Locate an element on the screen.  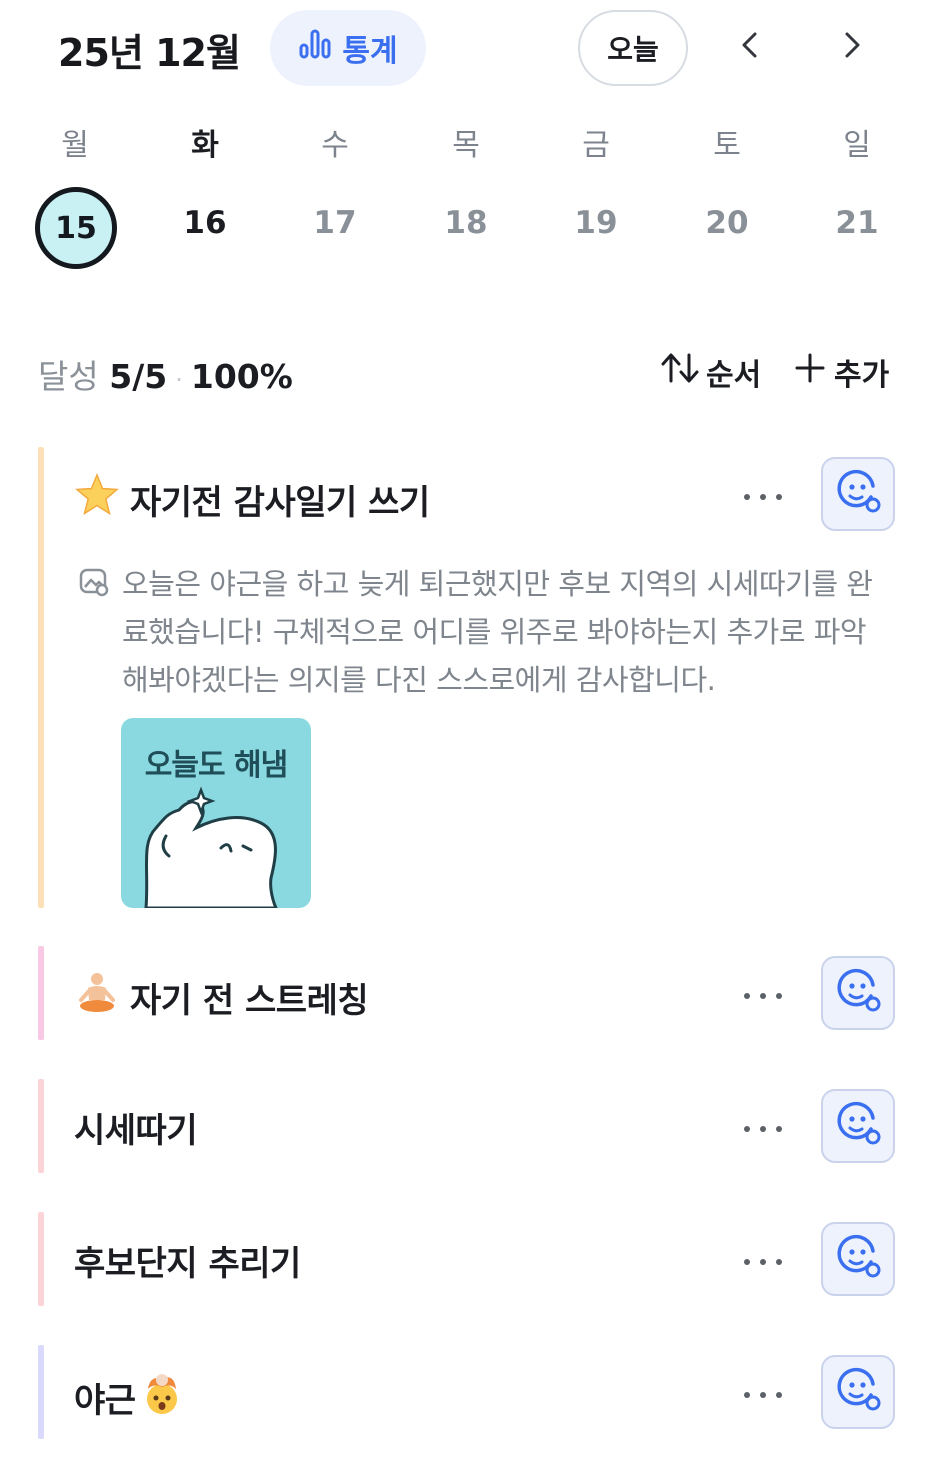
today-button: 오늘 is located at coordinates (633, 48).